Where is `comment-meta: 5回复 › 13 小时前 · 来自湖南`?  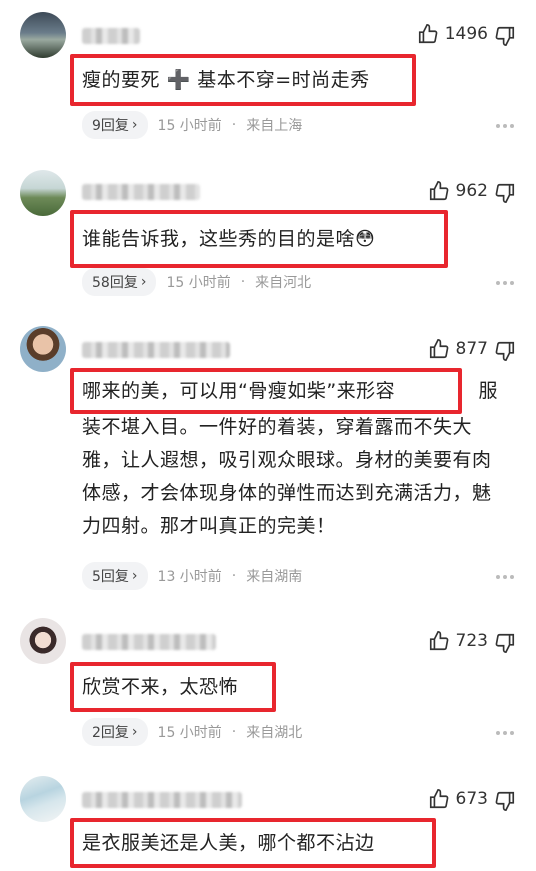 comment-meta: 5回复 › 13 小时前 · 来自湖南 is located at coordinates (192, 576).